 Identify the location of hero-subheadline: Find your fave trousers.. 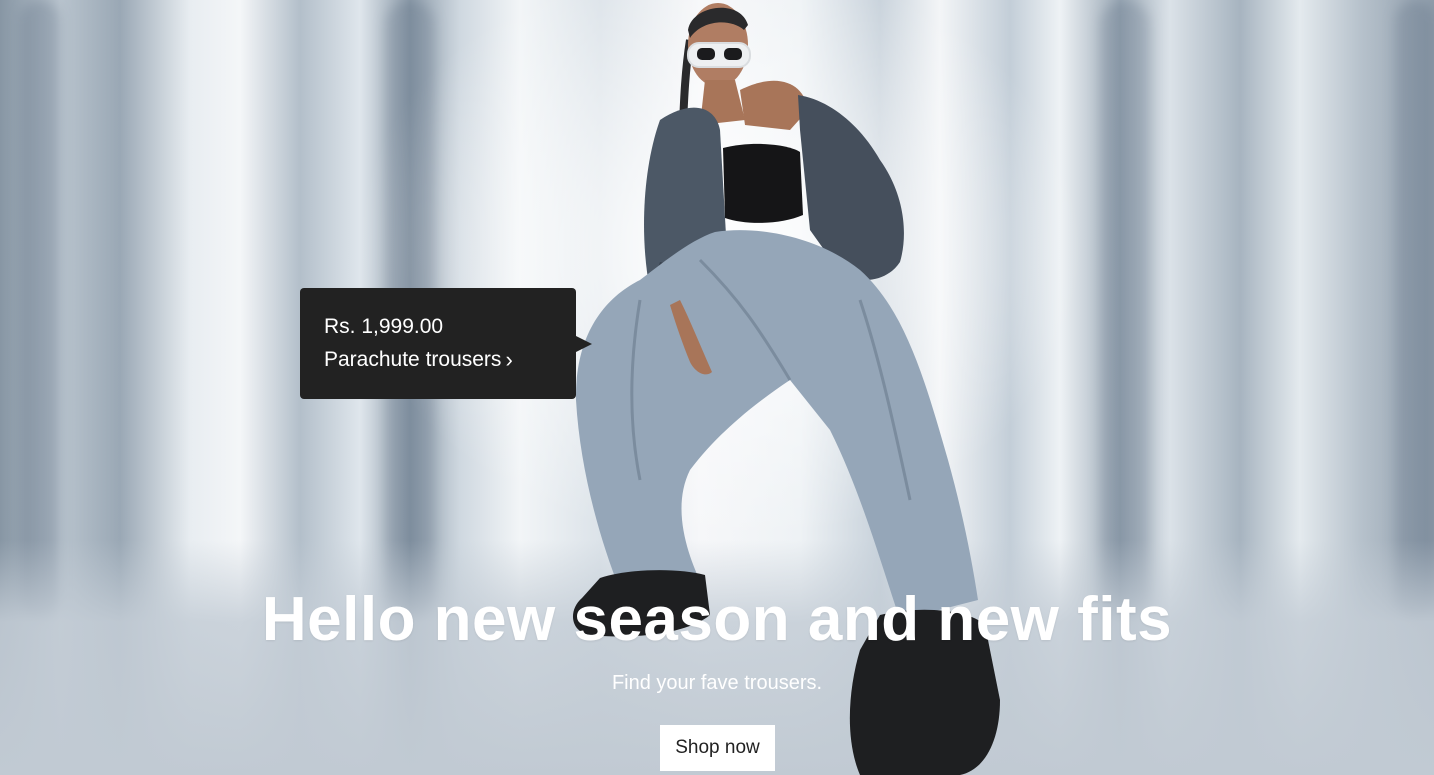
(717, 683).